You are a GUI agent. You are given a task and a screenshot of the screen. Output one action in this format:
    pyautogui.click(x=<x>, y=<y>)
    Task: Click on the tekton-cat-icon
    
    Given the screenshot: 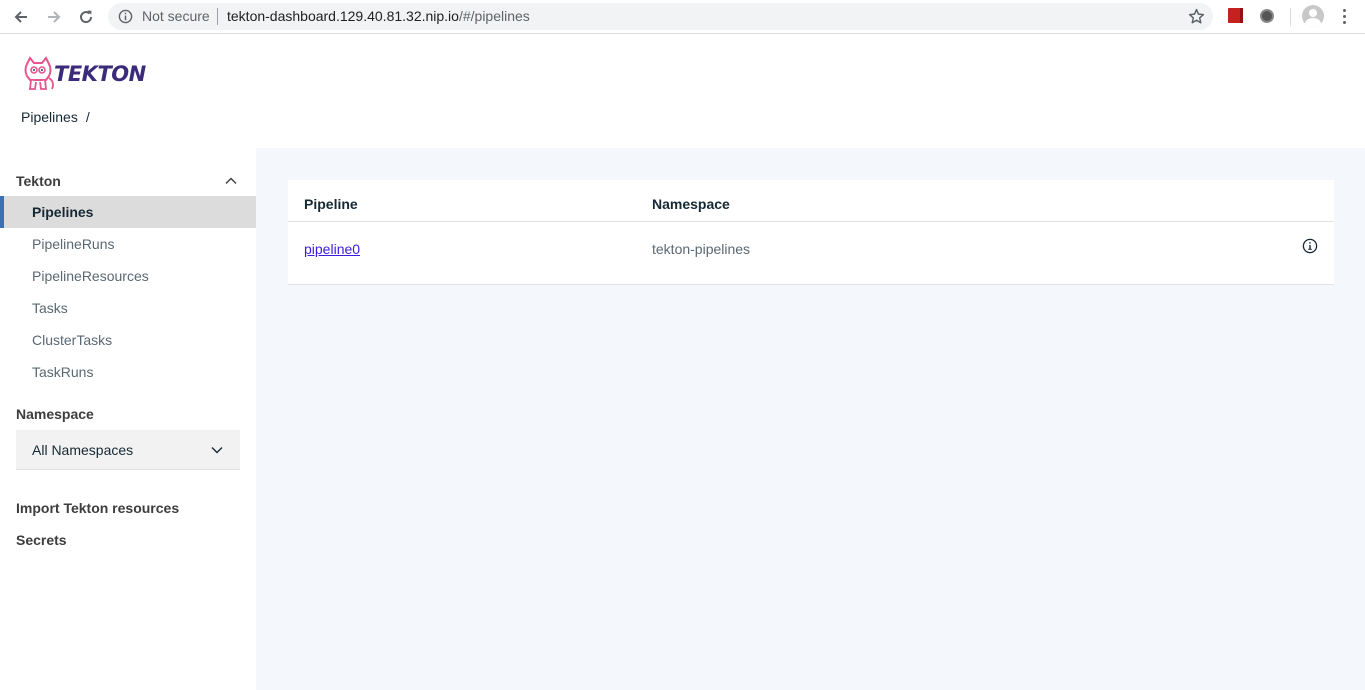 What is the action you would take?
    pyautogui.click(x=39, y=73)
    